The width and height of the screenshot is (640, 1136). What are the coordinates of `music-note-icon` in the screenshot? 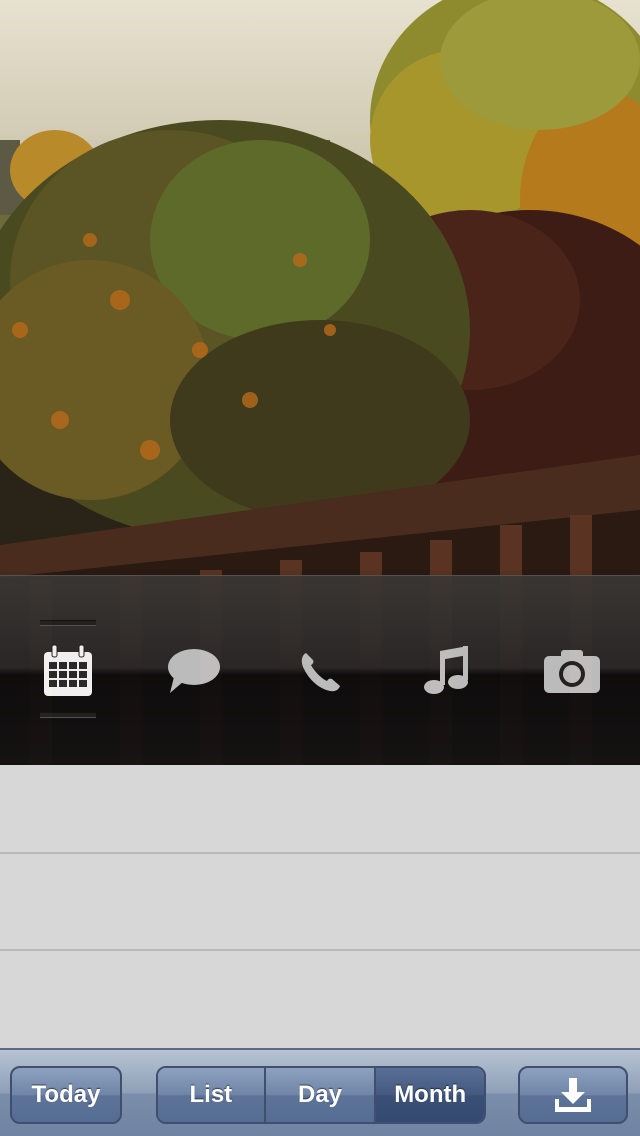 It's located at (446, 670).